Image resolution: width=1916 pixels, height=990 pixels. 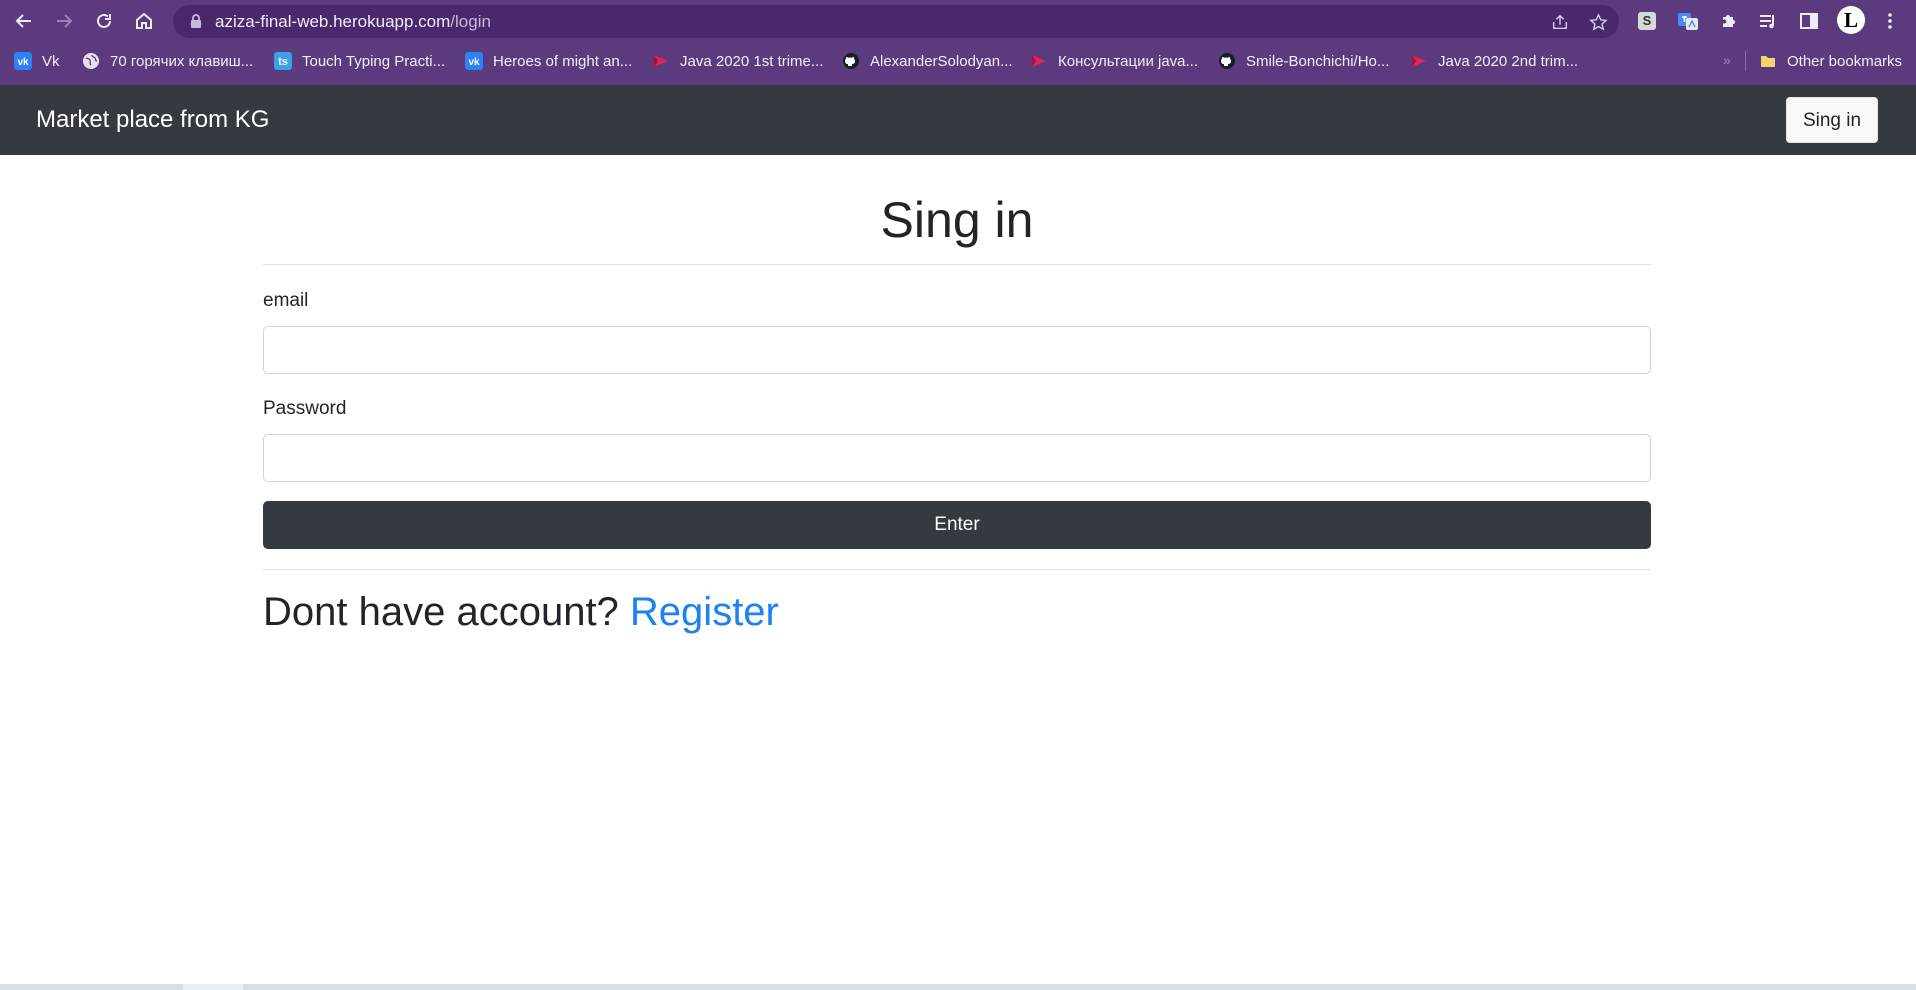 I want to click on url-text: aziza-final-web.herokuapp.com/login, so click(x=353, y=21).